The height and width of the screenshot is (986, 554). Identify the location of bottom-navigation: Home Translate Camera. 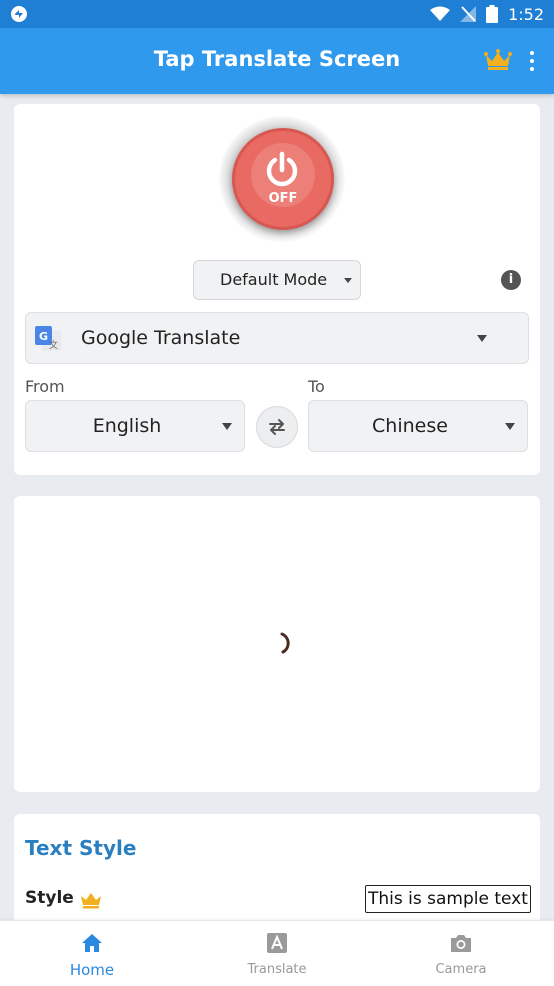
(277, 953).